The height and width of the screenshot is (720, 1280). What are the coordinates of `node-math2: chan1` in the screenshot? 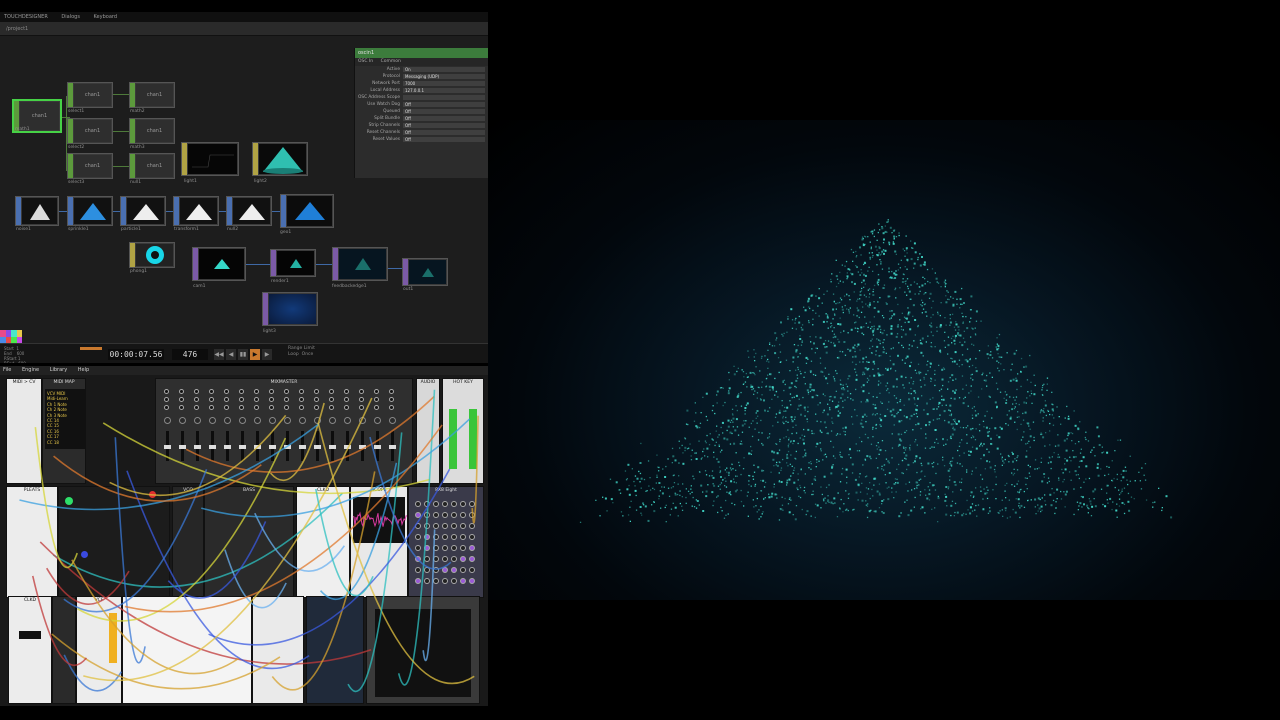 It's located at (152, 95).